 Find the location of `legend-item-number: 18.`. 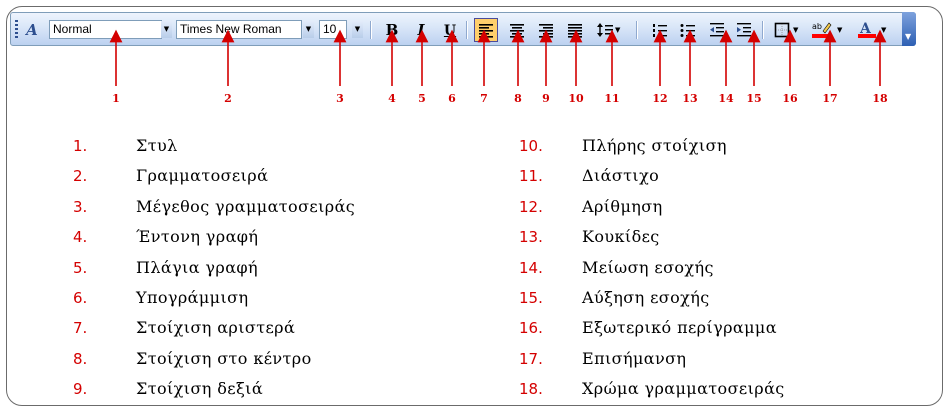

legend-item-number: 18. is located at coordinates (531, 389).